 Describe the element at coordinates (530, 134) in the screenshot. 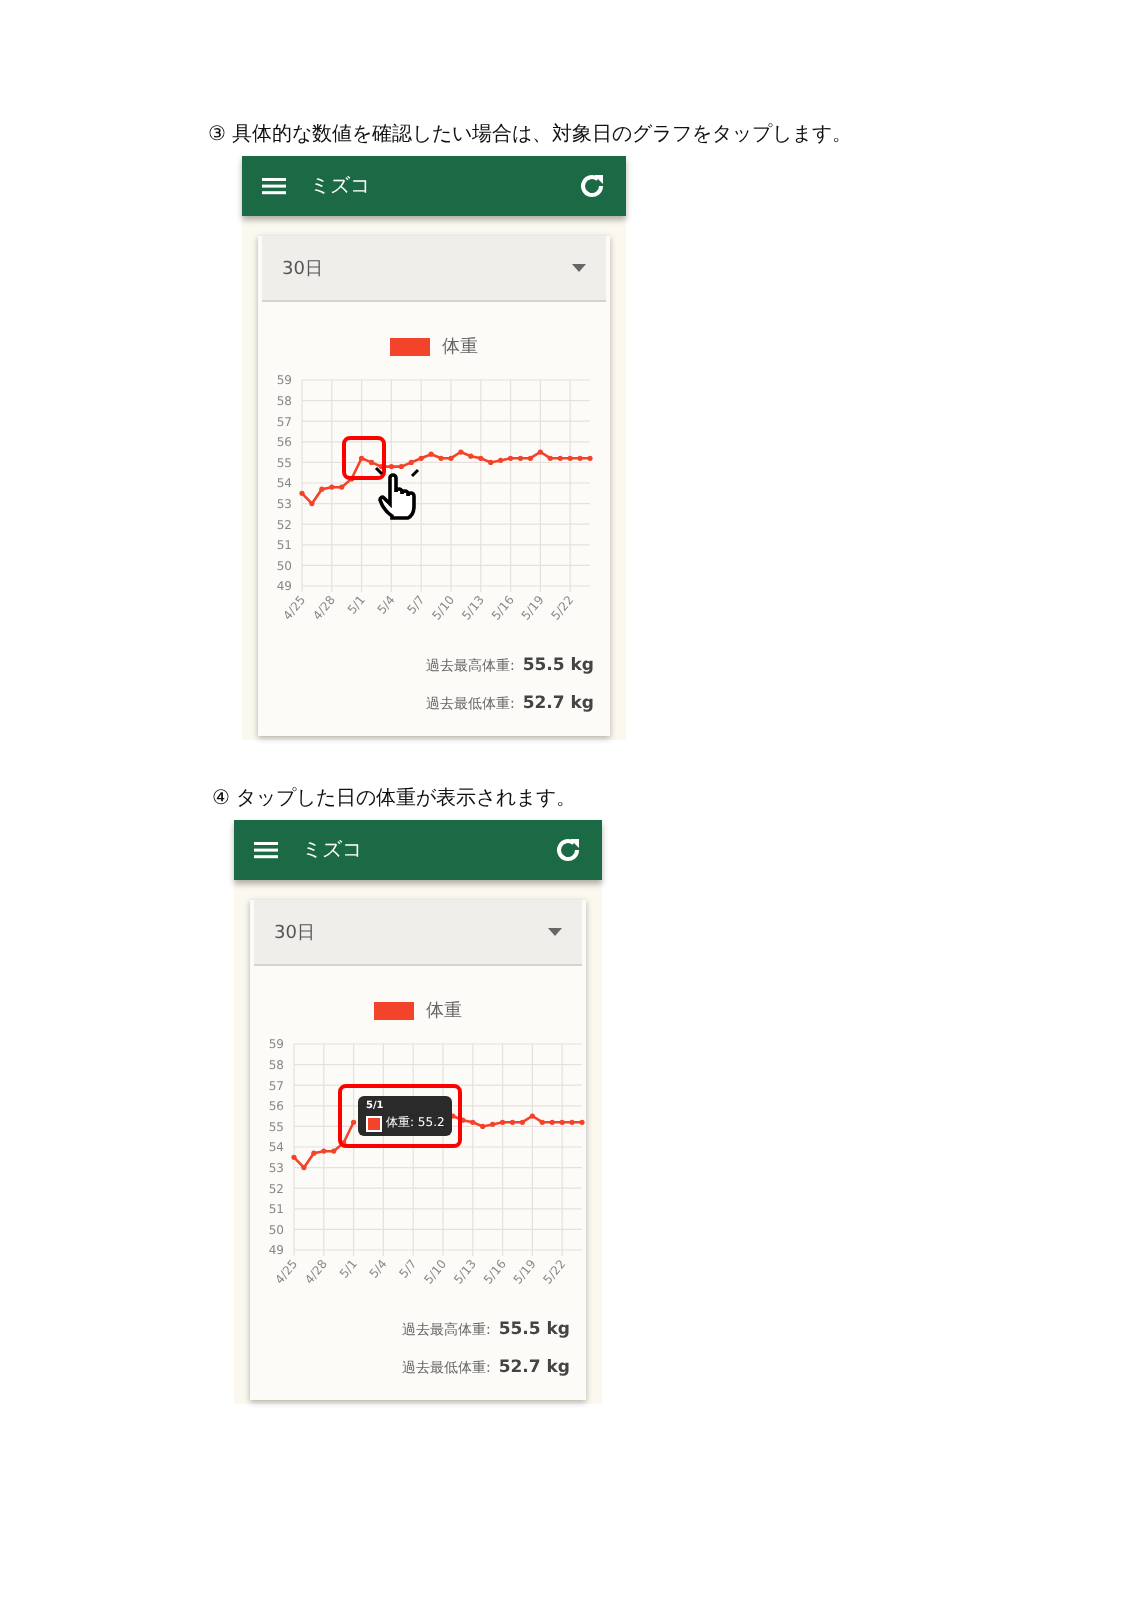

I see `instruction-text: ③ 具体的な数値を確認したい場合は、対象日のグラフをタップします。` at that location.